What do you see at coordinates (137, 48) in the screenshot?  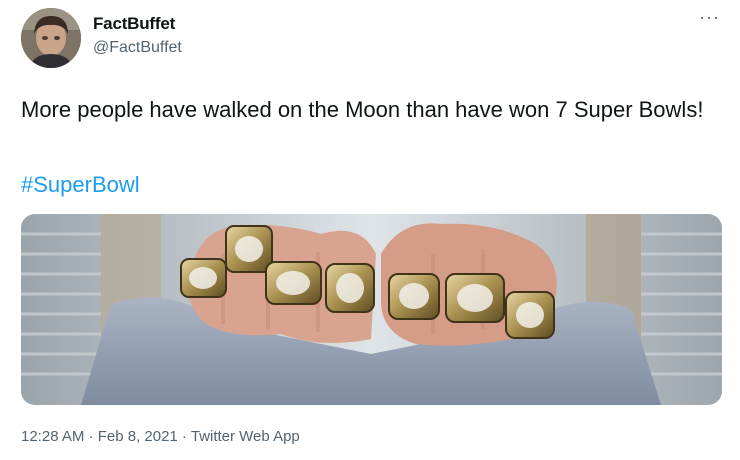 I see `author-handle: @FactBuffet` at bounding box center [137, 48].